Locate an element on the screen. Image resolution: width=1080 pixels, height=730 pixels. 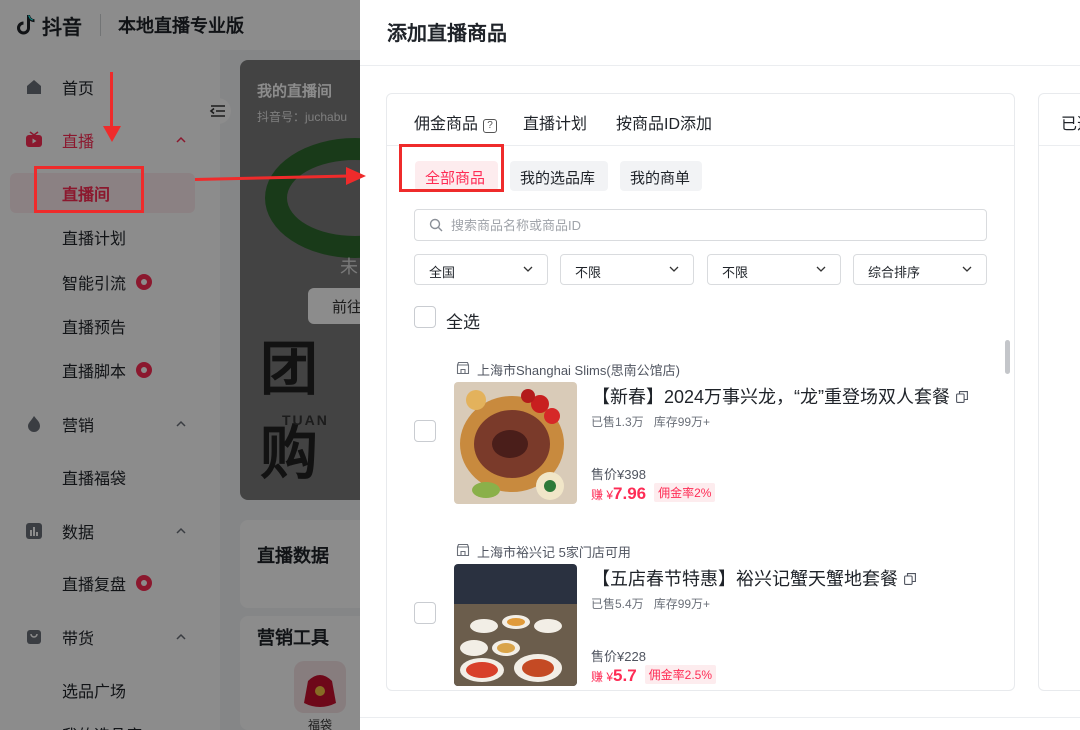
annotation-box-live-room is located at coordinates (89, 189).